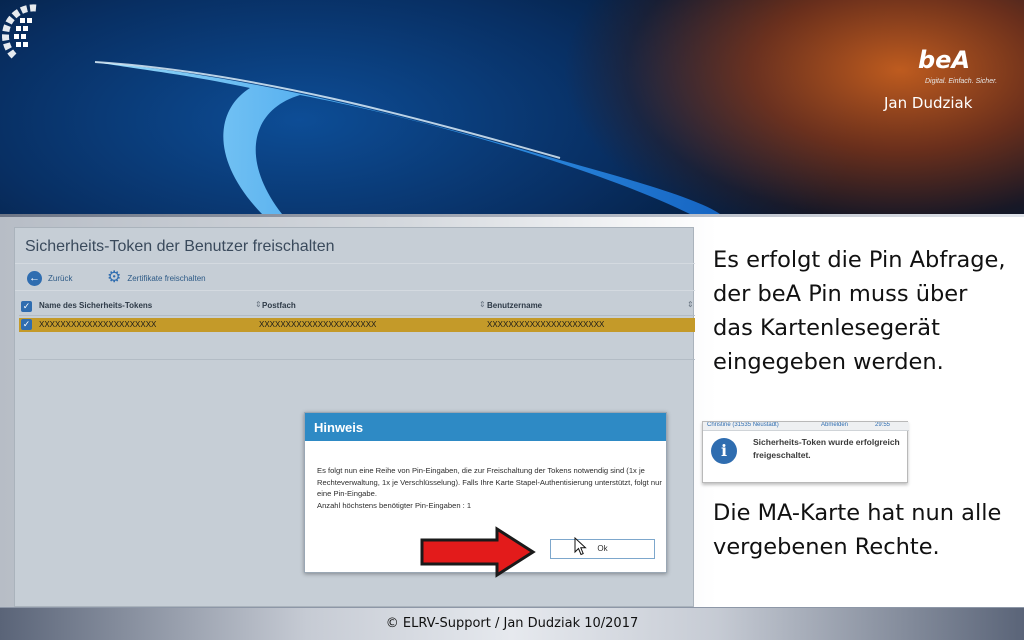 This screenshot has width=1024, height=640. Describe the element at coordinates (26, 324) in the screenshot. I see `row-checkbox: ✓` at that location.